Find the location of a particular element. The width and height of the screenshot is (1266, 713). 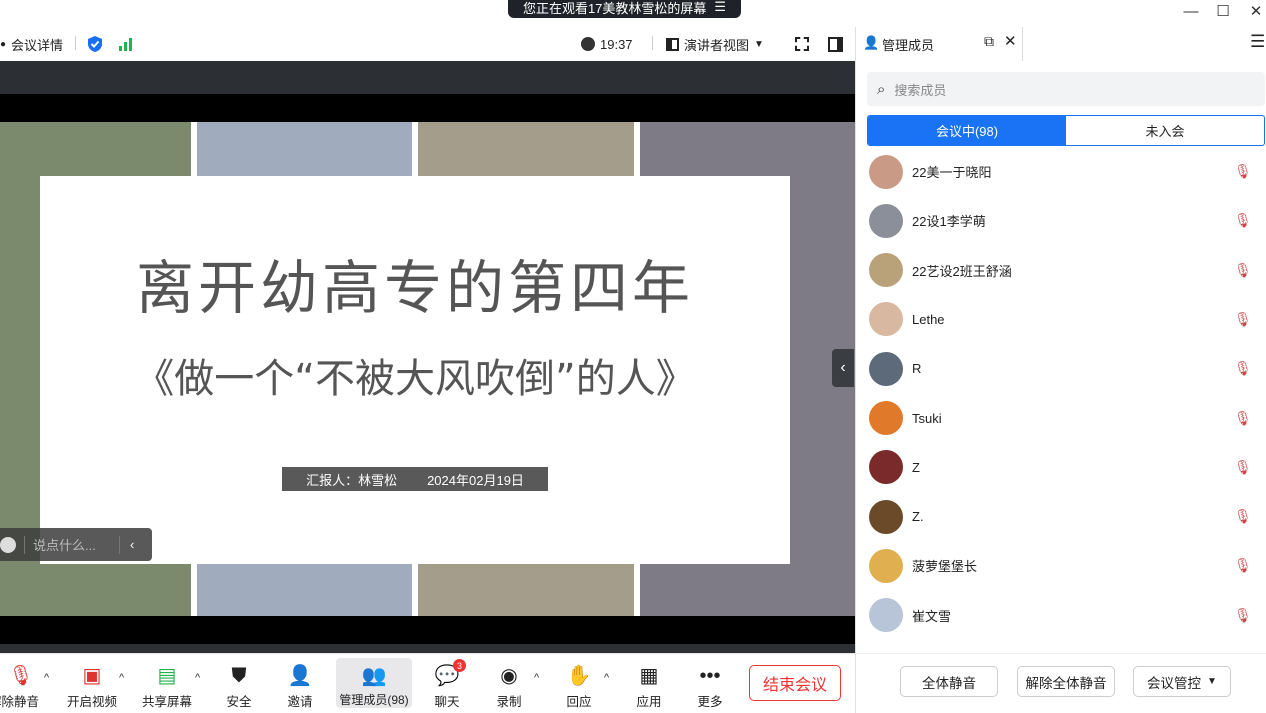

emoji-icon is located at coordinates (8, 544).